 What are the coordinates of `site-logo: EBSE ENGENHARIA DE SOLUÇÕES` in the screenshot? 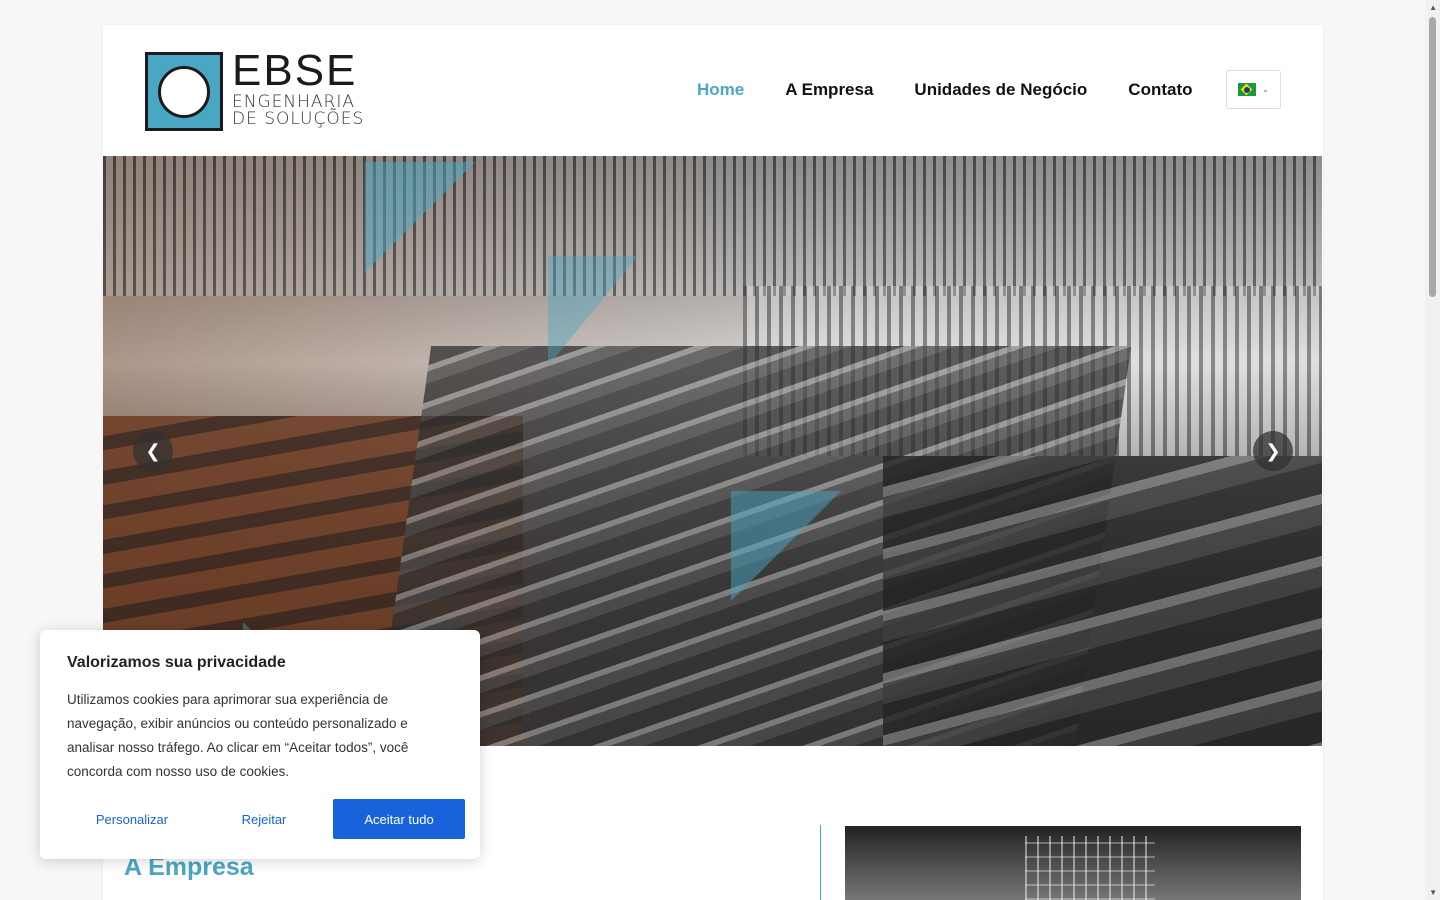 It's located at (254, 89).